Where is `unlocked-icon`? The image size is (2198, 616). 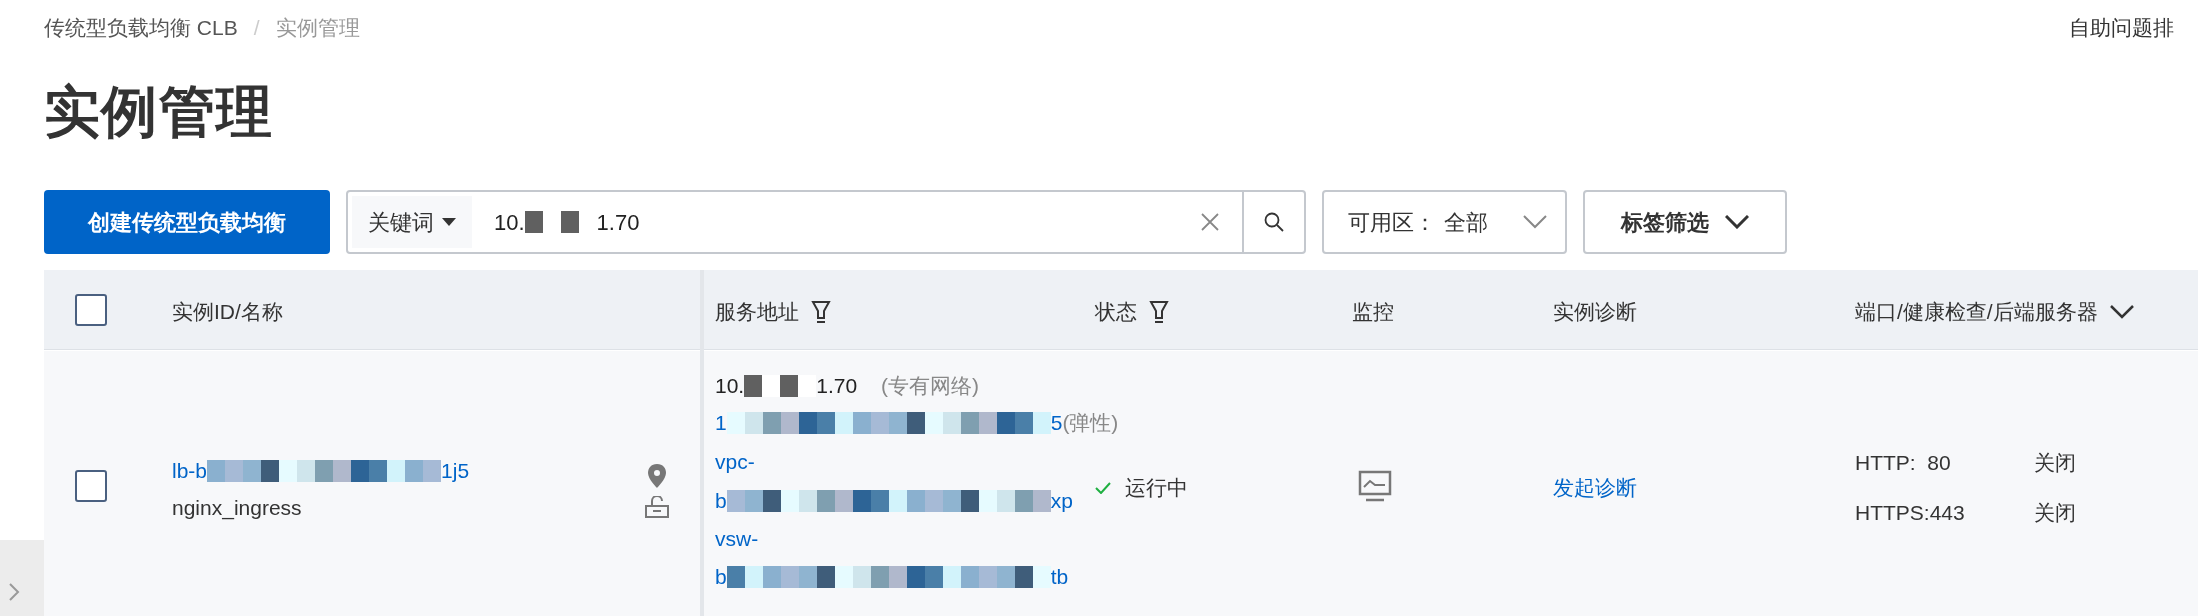
unlocked-icon is located at coordinates (657, 507).